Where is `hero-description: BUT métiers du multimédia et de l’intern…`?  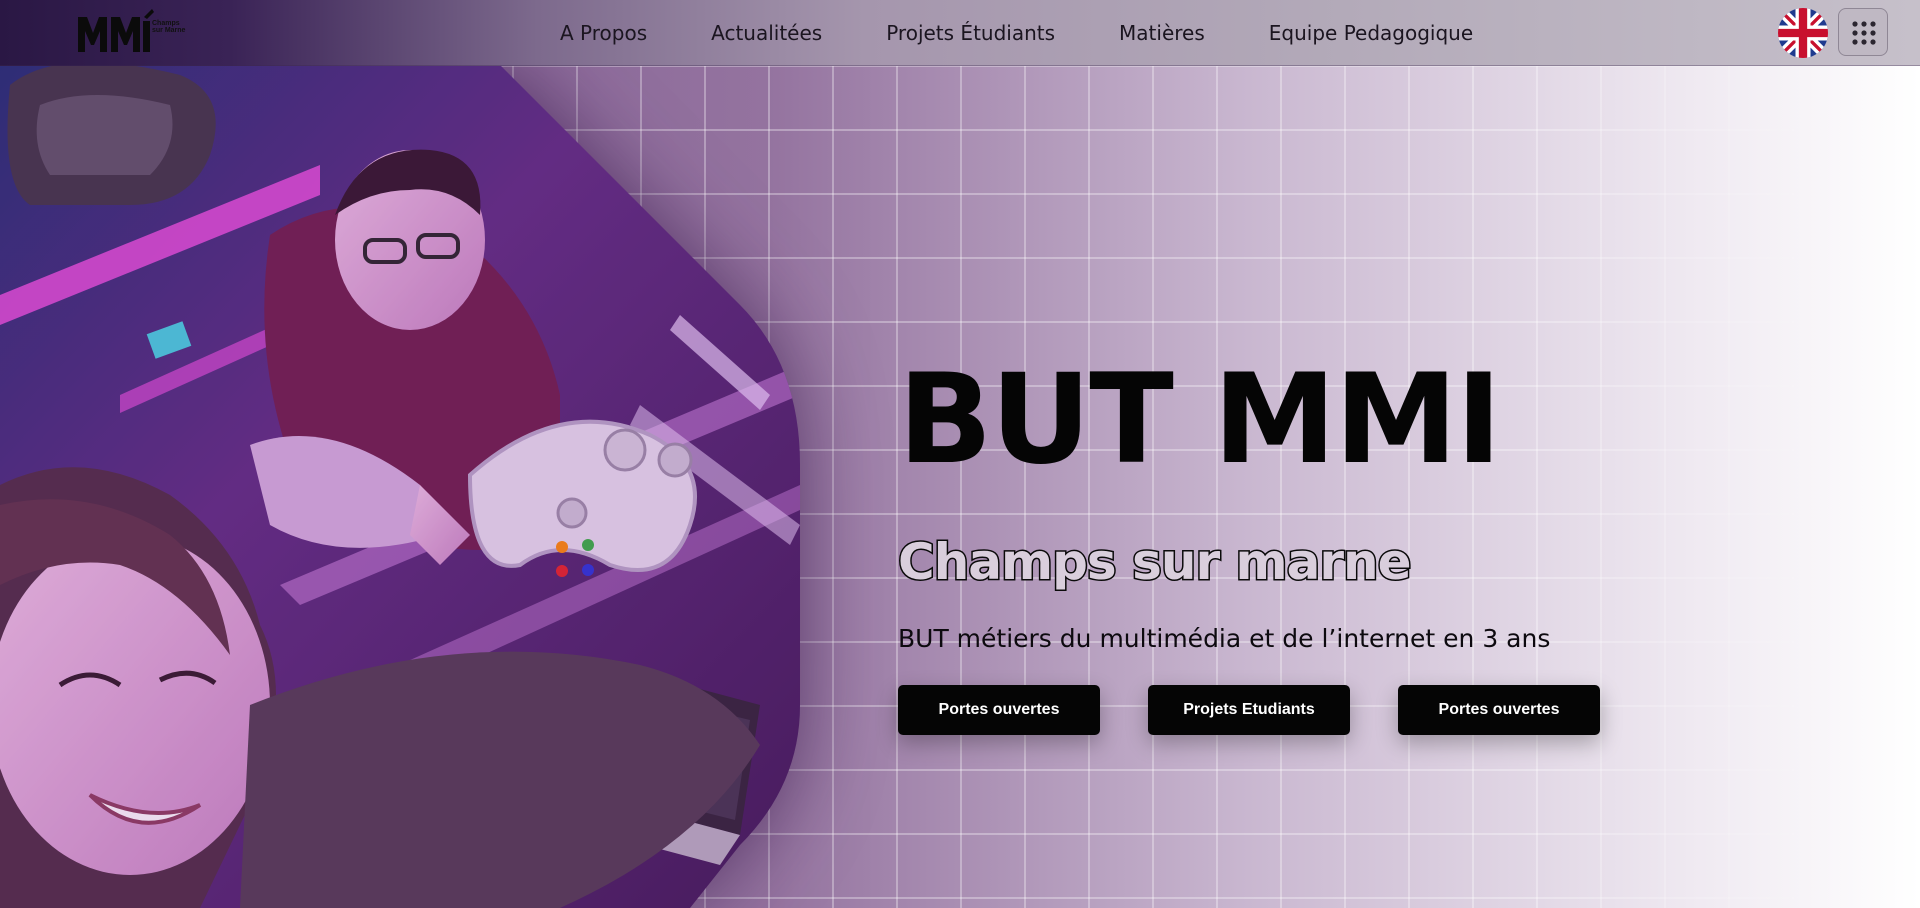
hero-description: BUT métiers du multimédia et de l’intern… is located at coordinates (1224, 638).